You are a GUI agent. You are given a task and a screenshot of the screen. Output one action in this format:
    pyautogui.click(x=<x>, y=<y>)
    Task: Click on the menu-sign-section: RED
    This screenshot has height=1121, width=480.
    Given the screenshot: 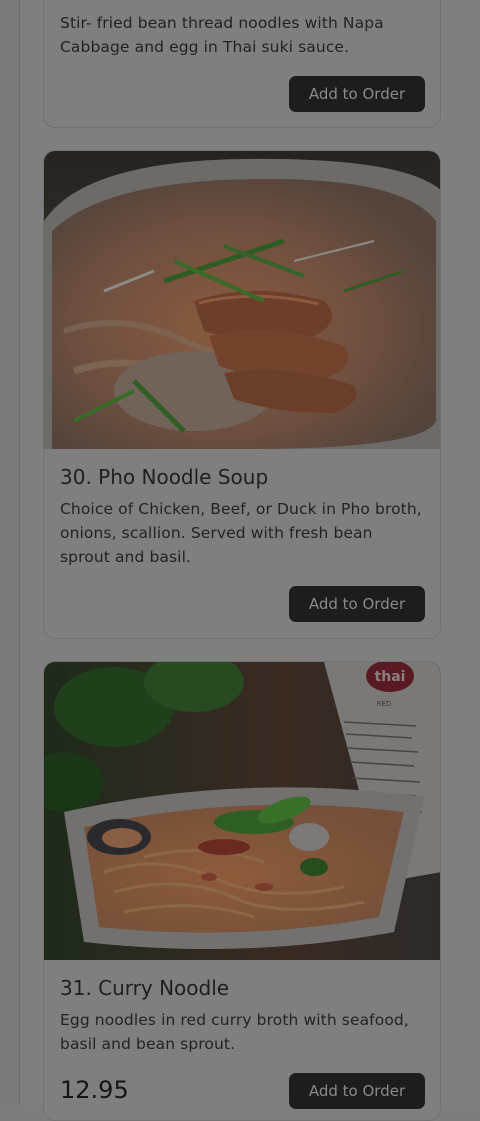 What is the action you would take?
    pyautogui.click(x=384, y=704)
    